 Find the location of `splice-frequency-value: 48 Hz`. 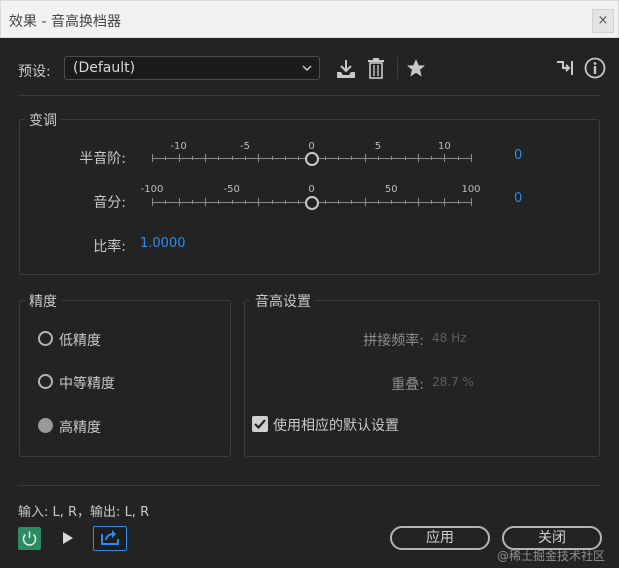

splice-frequency-value: 48 Hz is located at coordinates (449, 338).